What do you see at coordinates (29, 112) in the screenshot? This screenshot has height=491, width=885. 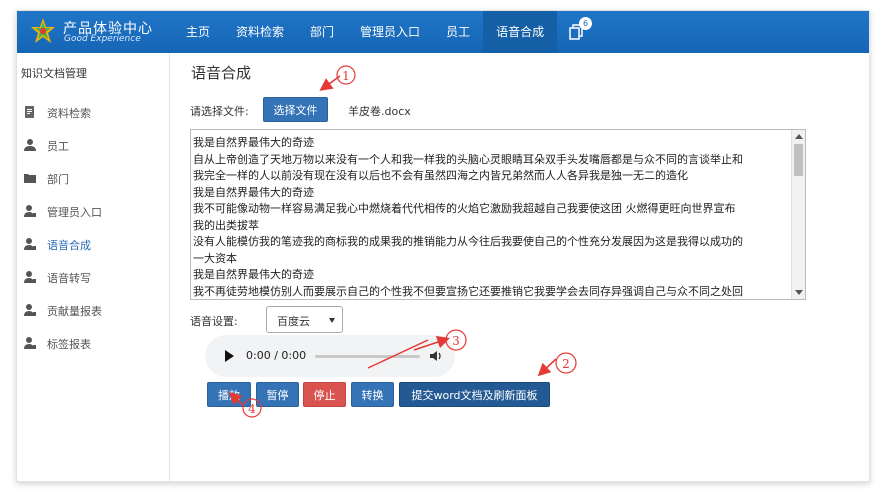 I see `document-icon` at bounding box center [29, 112].